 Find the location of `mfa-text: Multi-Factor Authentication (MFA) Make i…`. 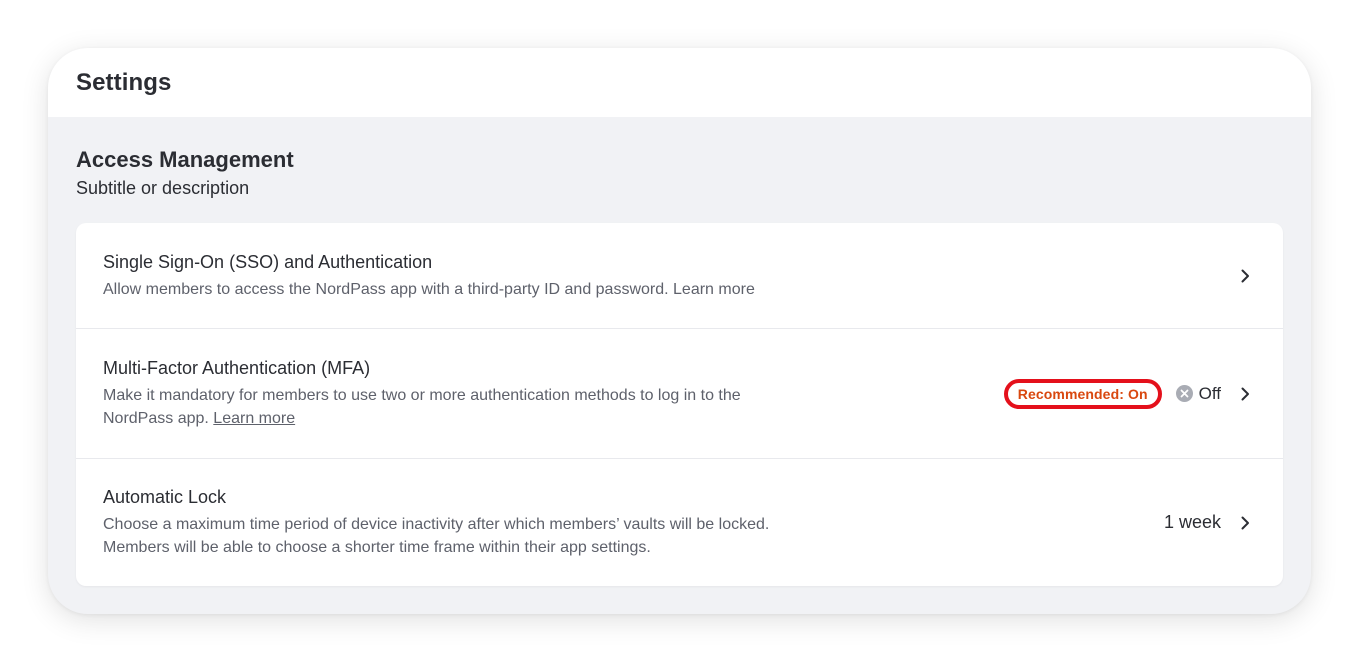

mfa-text: Multi-Factor Authentication (MFA) Make i… is located at coordinates (553, 393).